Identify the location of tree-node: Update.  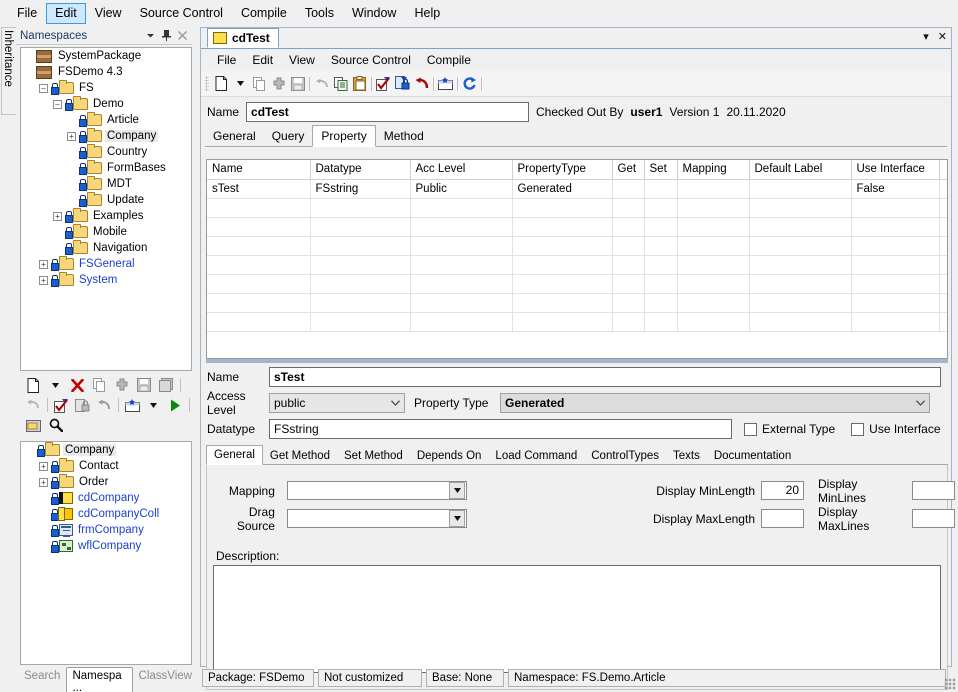
(106, 200).